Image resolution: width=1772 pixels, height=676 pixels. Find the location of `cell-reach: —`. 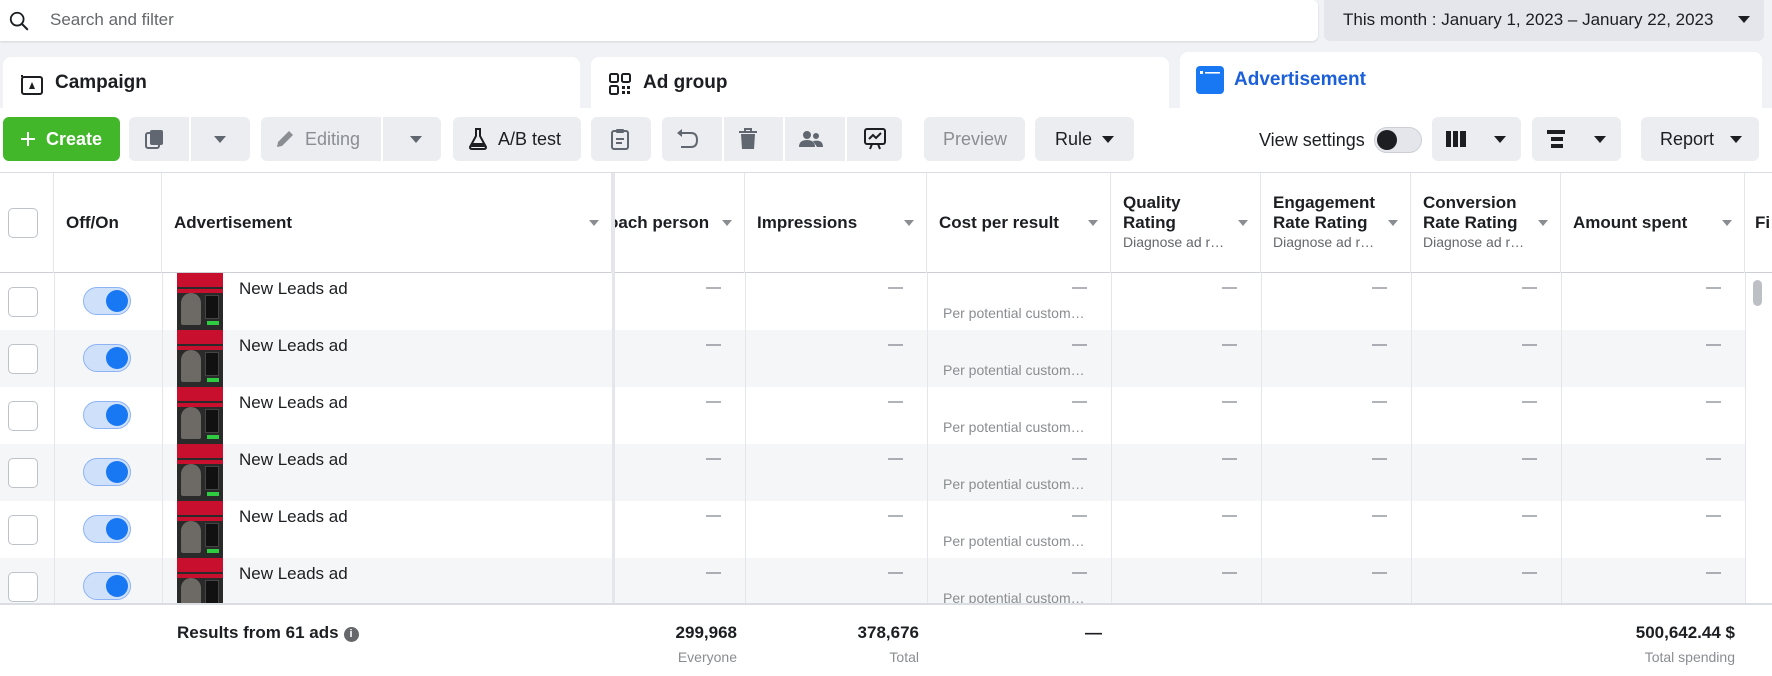

cell-reach: — is located at coordinates (713, 458).